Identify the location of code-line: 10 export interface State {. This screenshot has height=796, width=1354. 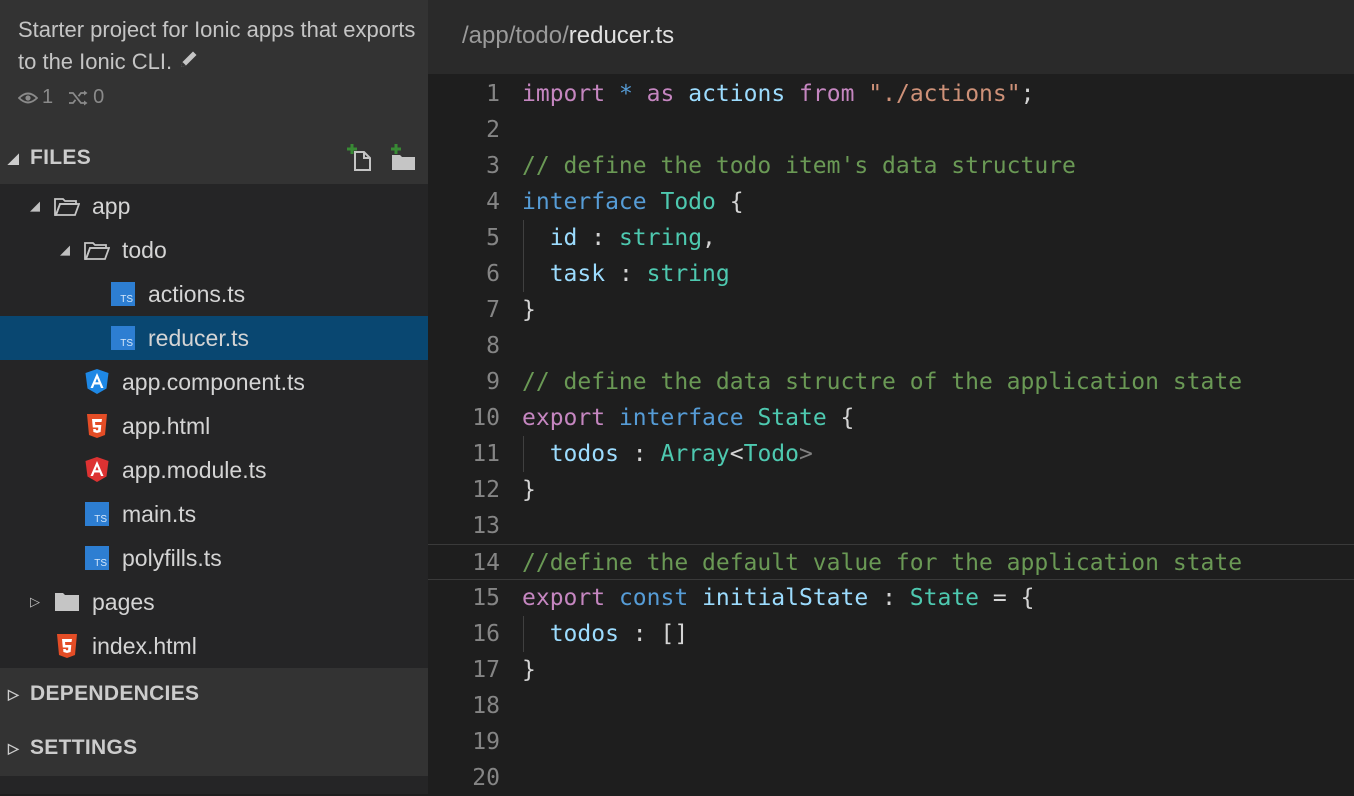
(891, 418).